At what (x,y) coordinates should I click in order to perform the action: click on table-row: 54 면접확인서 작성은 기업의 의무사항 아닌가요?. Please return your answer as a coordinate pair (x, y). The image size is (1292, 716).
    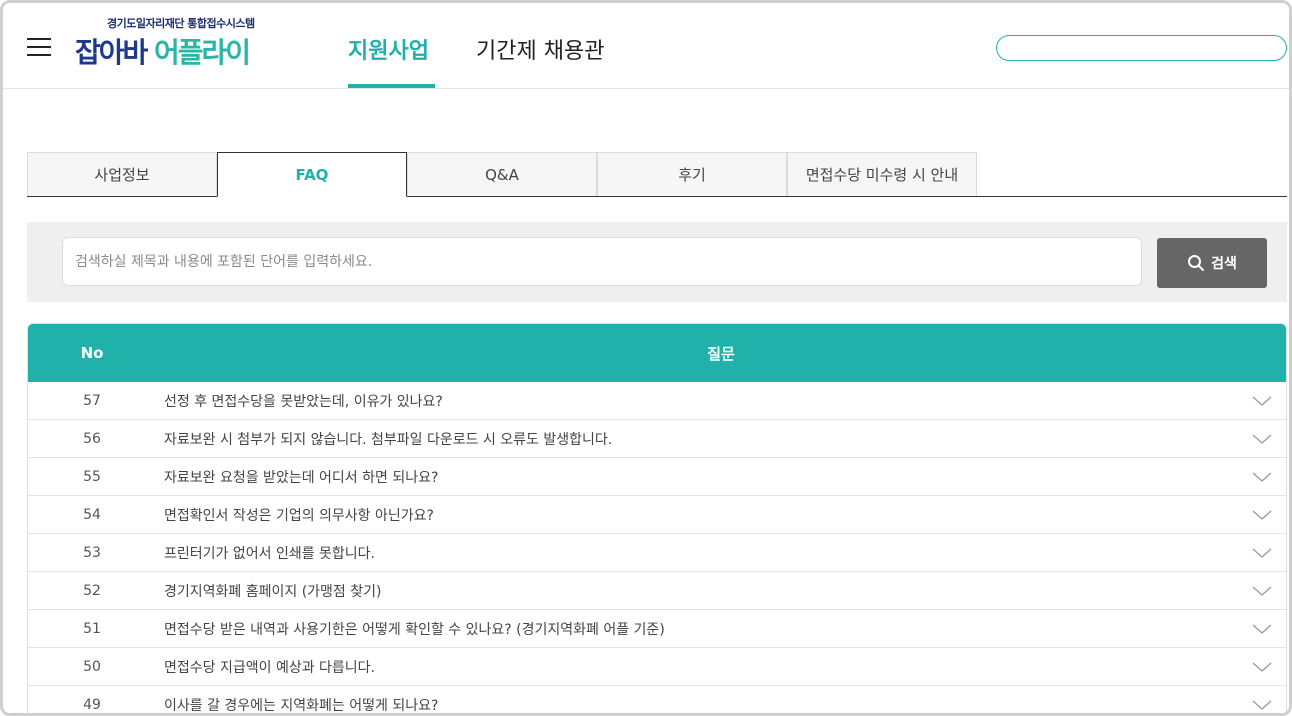
    Looking at the image, I should click on (657, 515).